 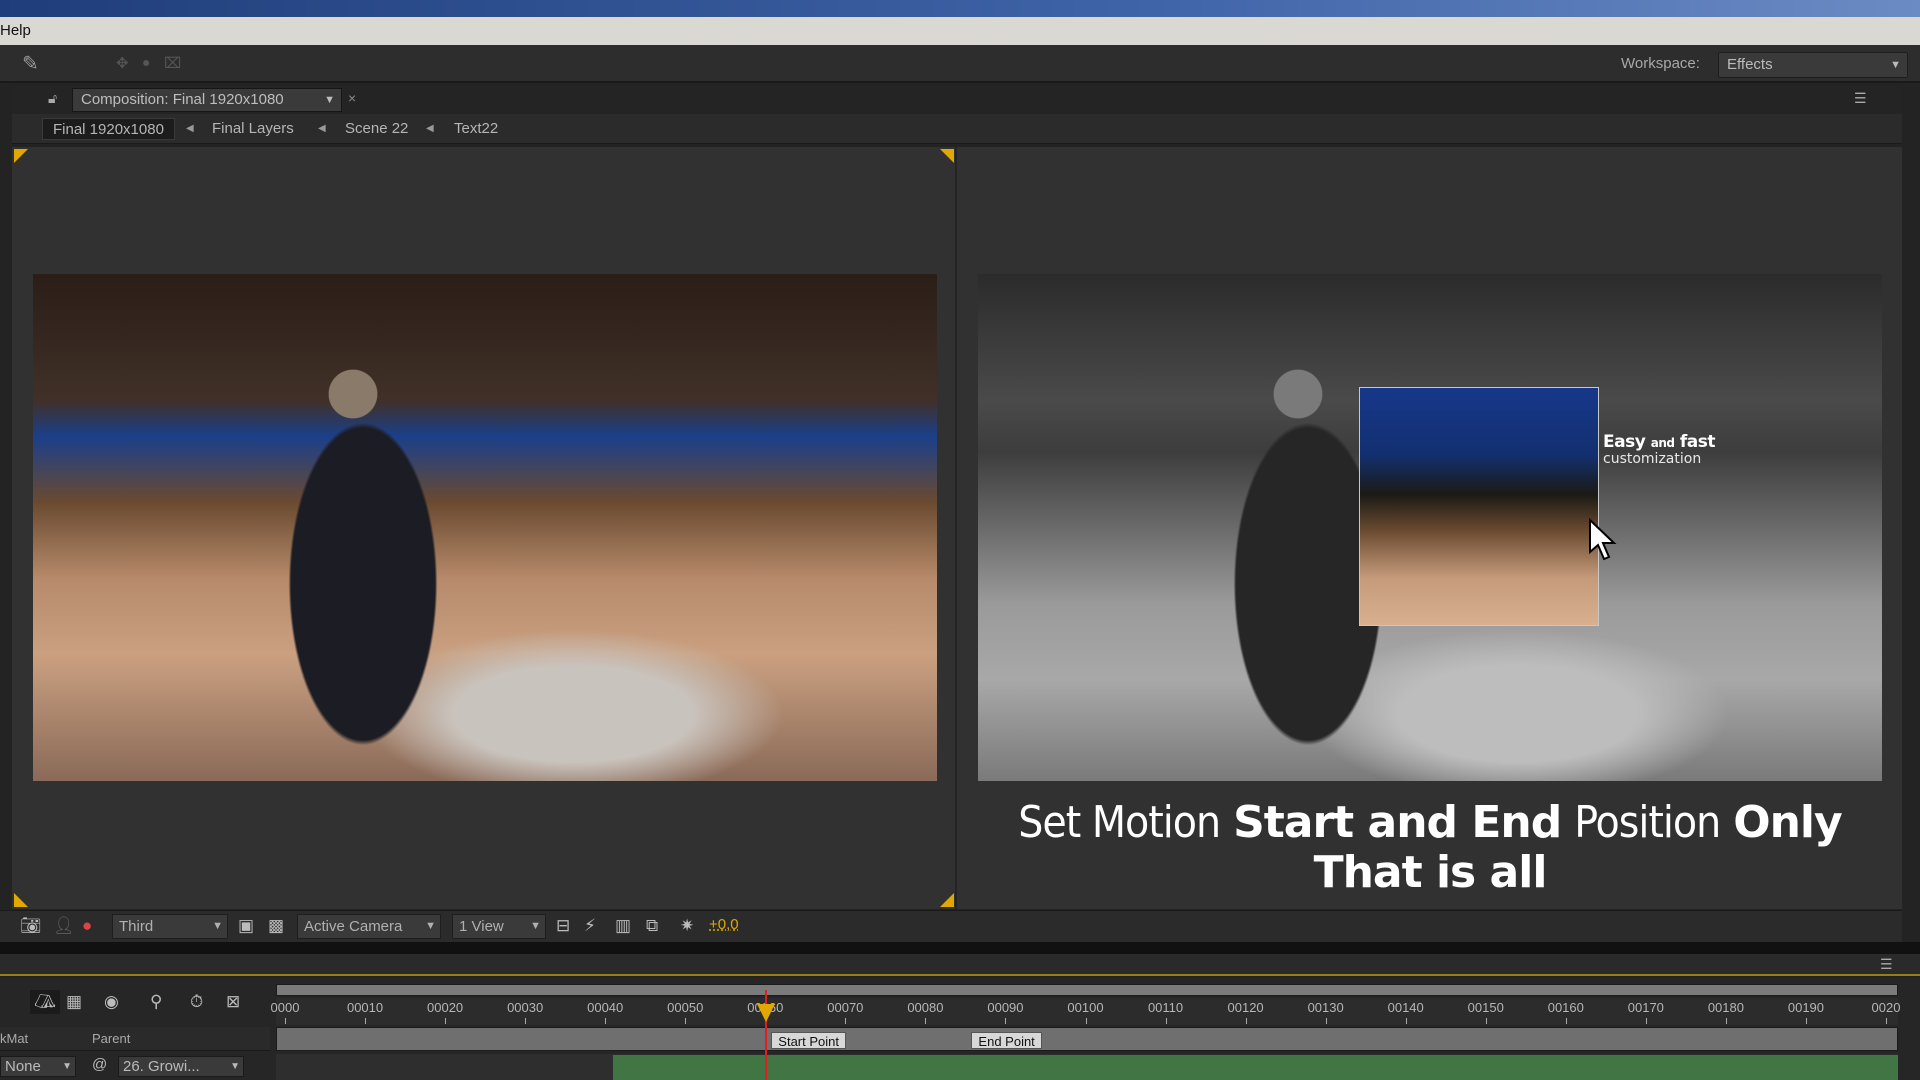 What do you see at coordinates (960, 948) in the screenshot?
I see `panel-separator` at bounding box center [960, 948].